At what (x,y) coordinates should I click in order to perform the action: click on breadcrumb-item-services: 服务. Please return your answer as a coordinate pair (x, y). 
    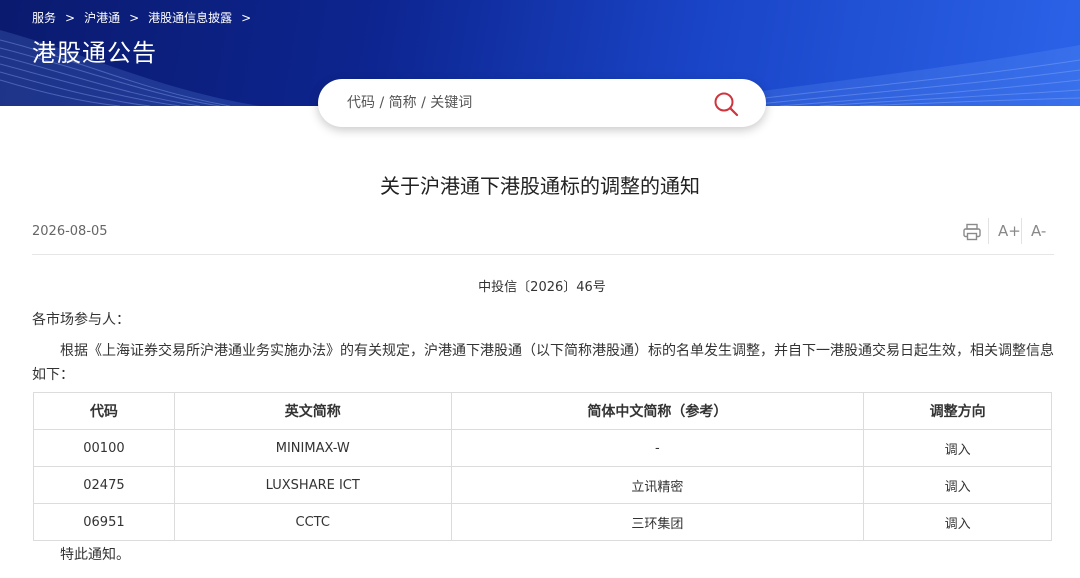
    Looking at the image, I should click on (44, 17).